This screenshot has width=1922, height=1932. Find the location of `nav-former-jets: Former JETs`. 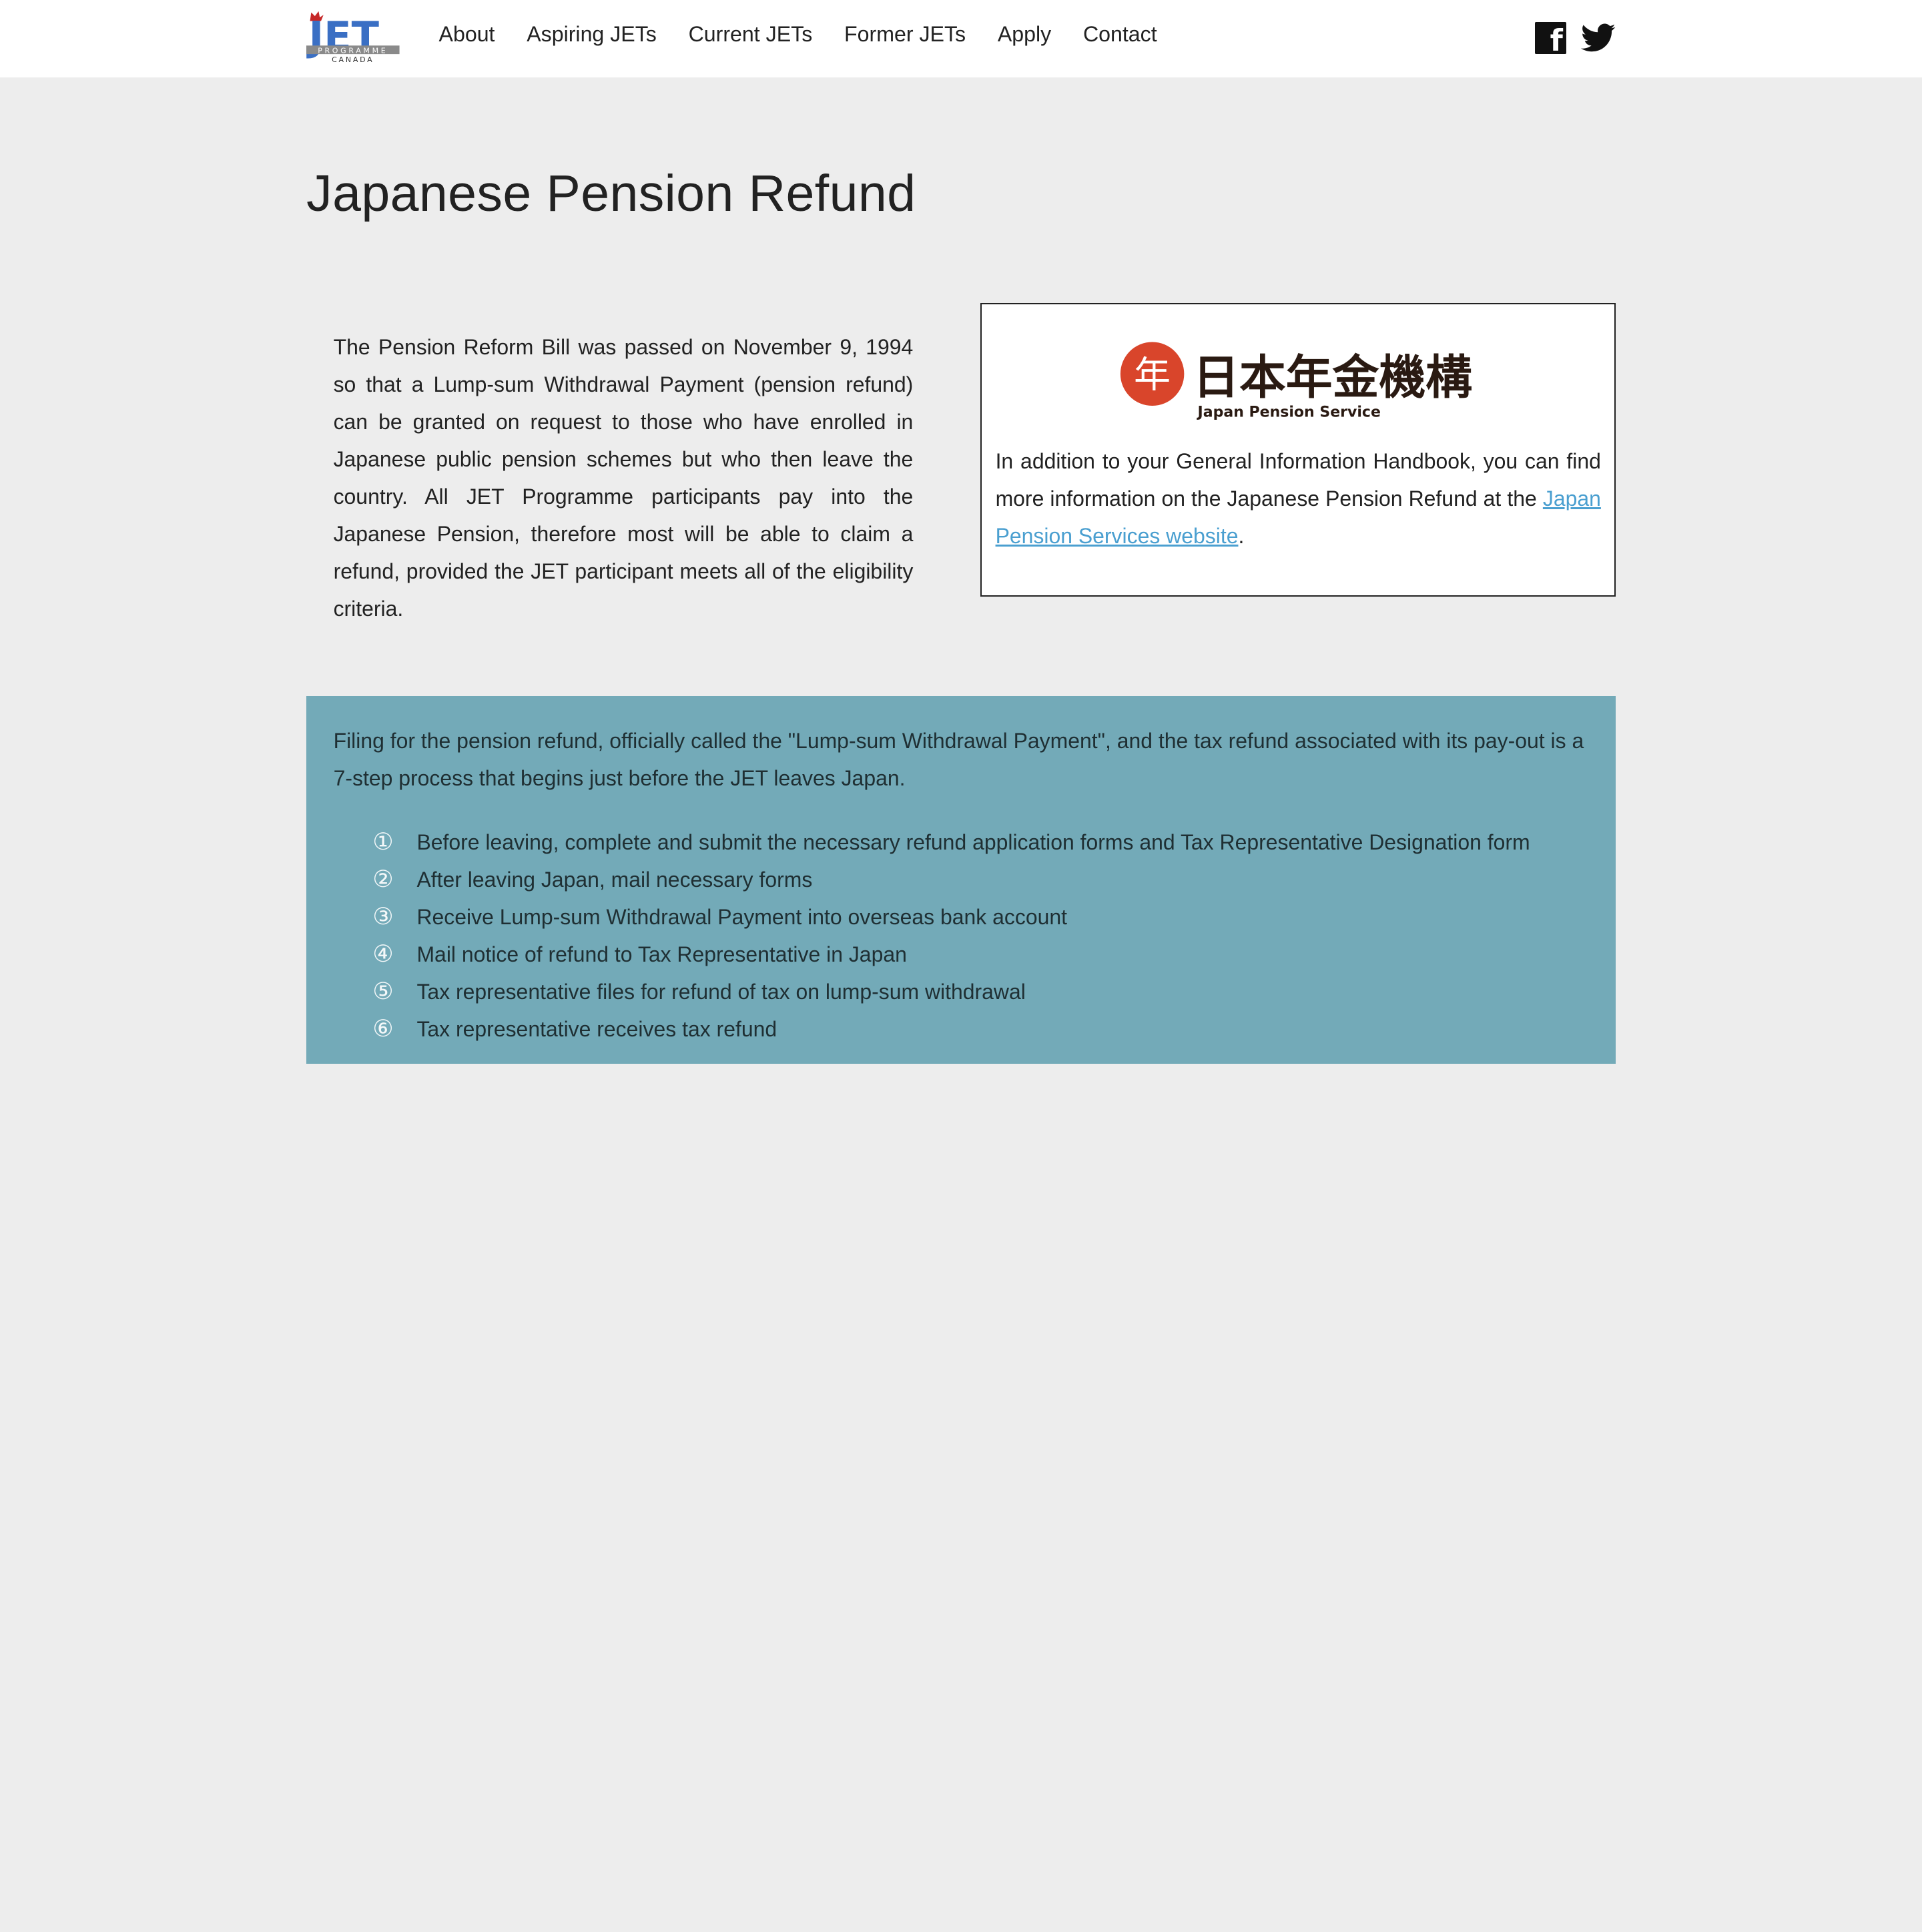

nav-former-jets: Former JETs is located at coordinates (905, 34).